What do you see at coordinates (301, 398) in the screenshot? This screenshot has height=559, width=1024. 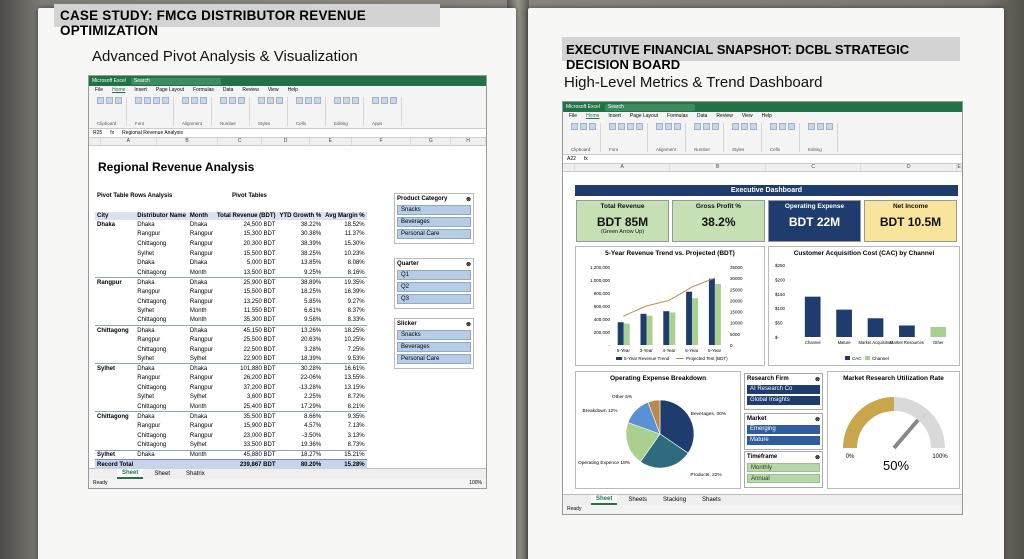 I see `pivot-cell: 2.25%` at bounding box center [301, 398].